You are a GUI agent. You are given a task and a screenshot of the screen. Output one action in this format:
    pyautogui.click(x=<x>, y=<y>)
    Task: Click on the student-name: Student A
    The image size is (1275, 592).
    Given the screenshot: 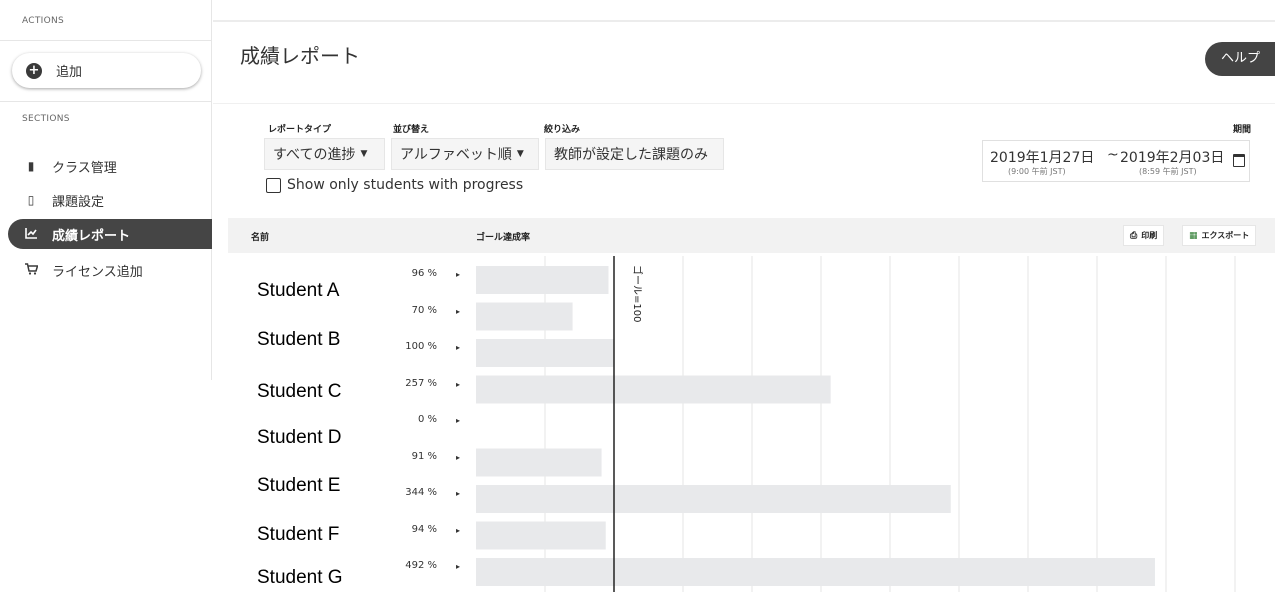 What is the action you would take?
    pyautogui.click(x=298, y=291)
    